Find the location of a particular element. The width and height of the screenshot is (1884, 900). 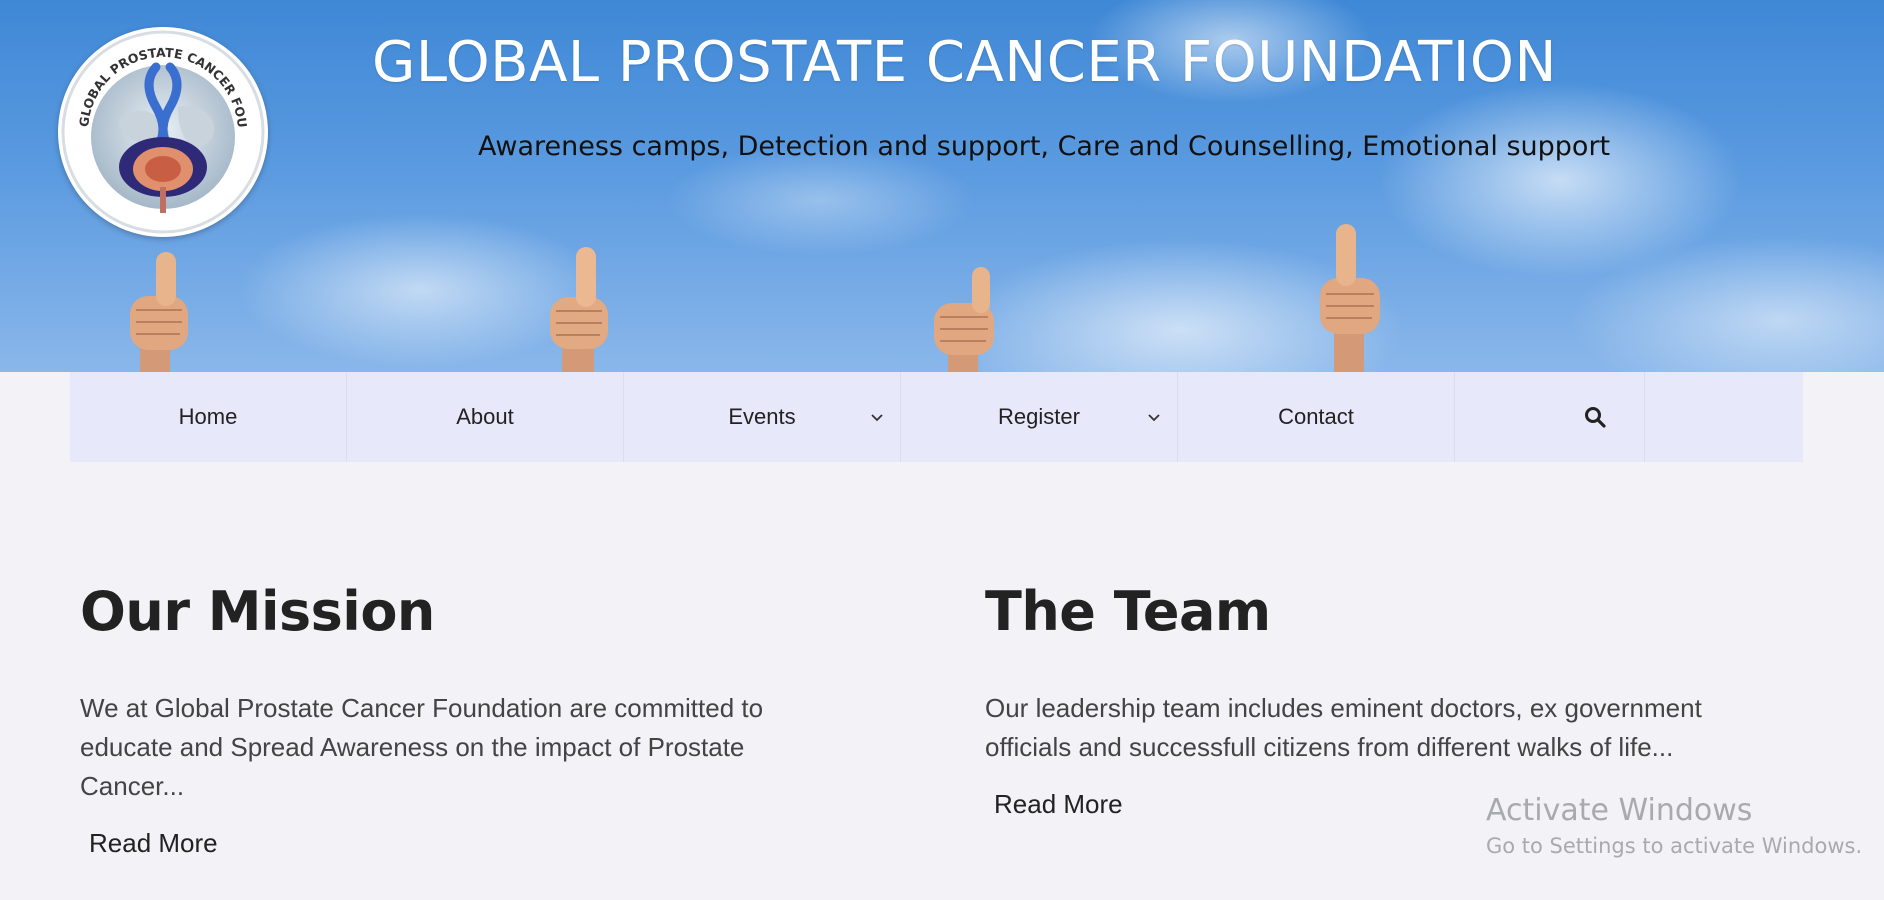

search-icon is located at coordinates (1595, 417).